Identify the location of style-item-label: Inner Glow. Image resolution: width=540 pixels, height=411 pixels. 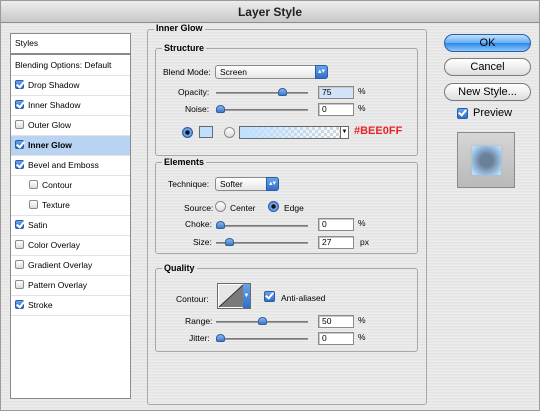
(50, 145).